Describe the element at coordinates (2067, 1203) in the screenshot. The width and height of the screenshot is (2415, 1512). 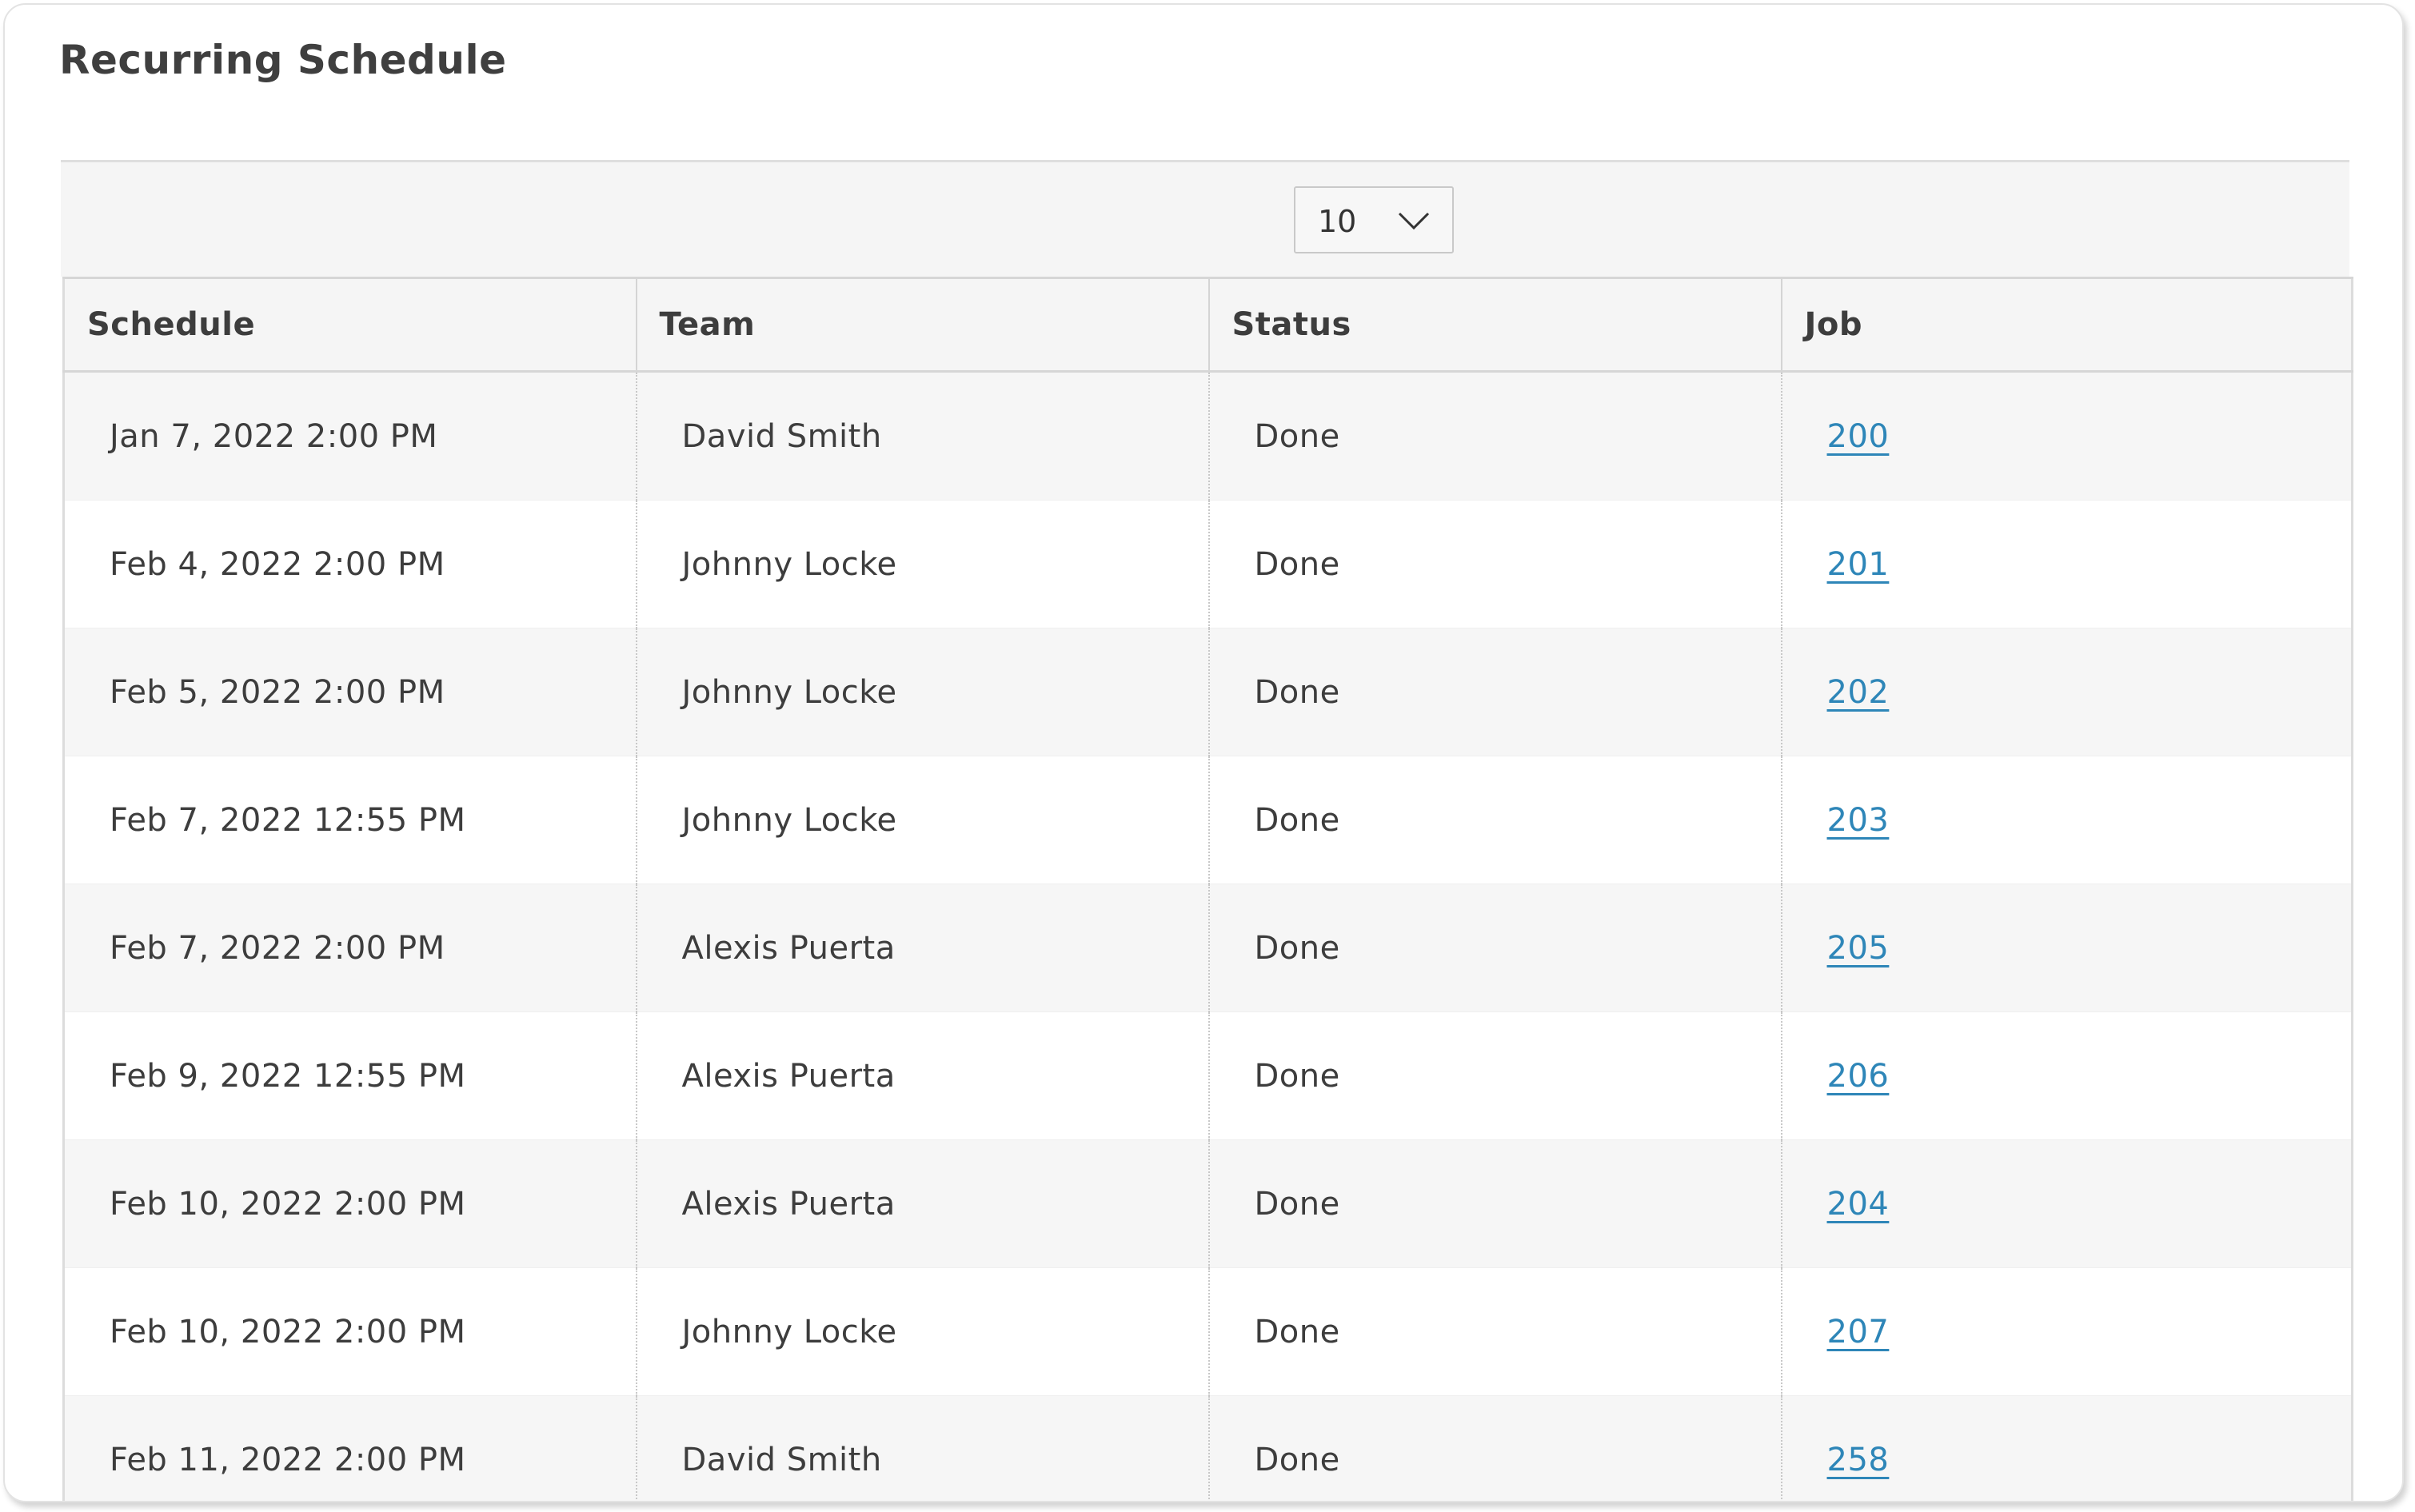
I see `job-cell: 204` at that location.